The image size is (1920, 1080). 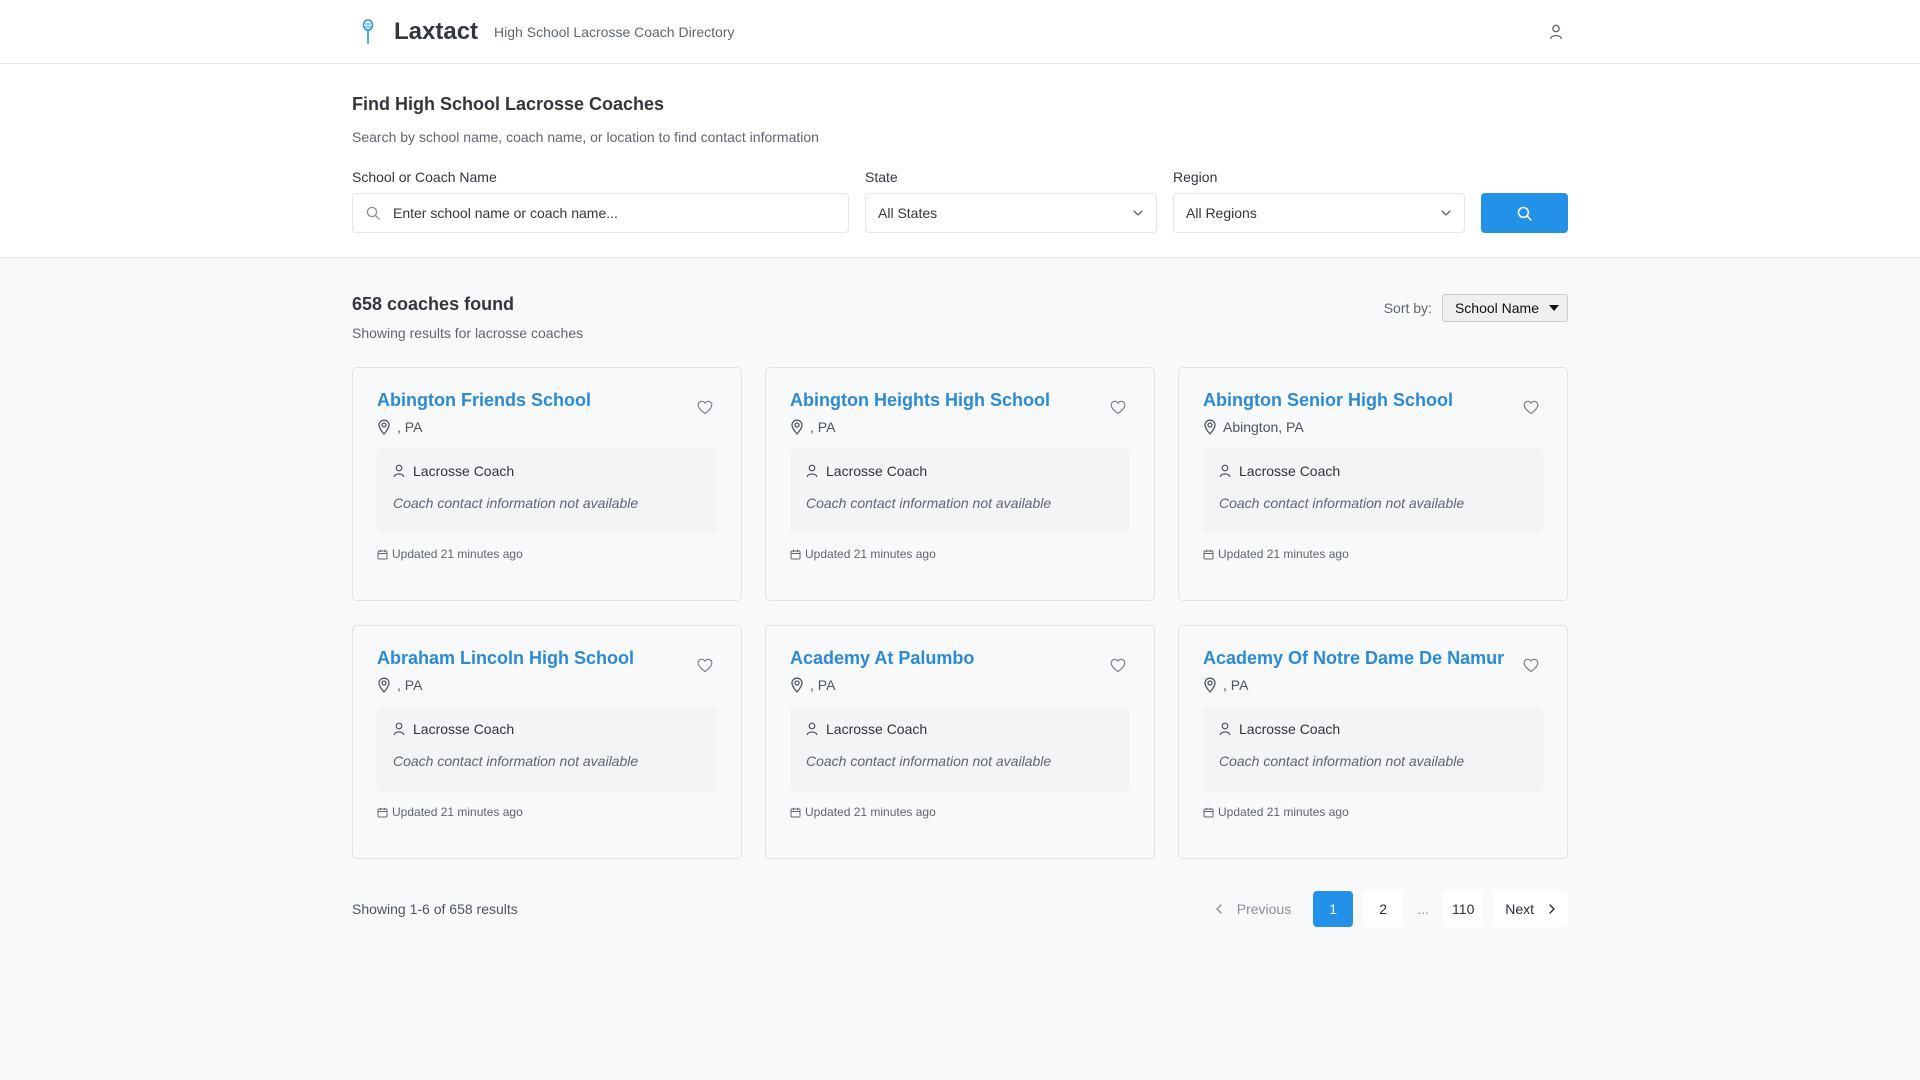 I want to click on name-field-group: School or Coach Name, so click(x=600, y=201).